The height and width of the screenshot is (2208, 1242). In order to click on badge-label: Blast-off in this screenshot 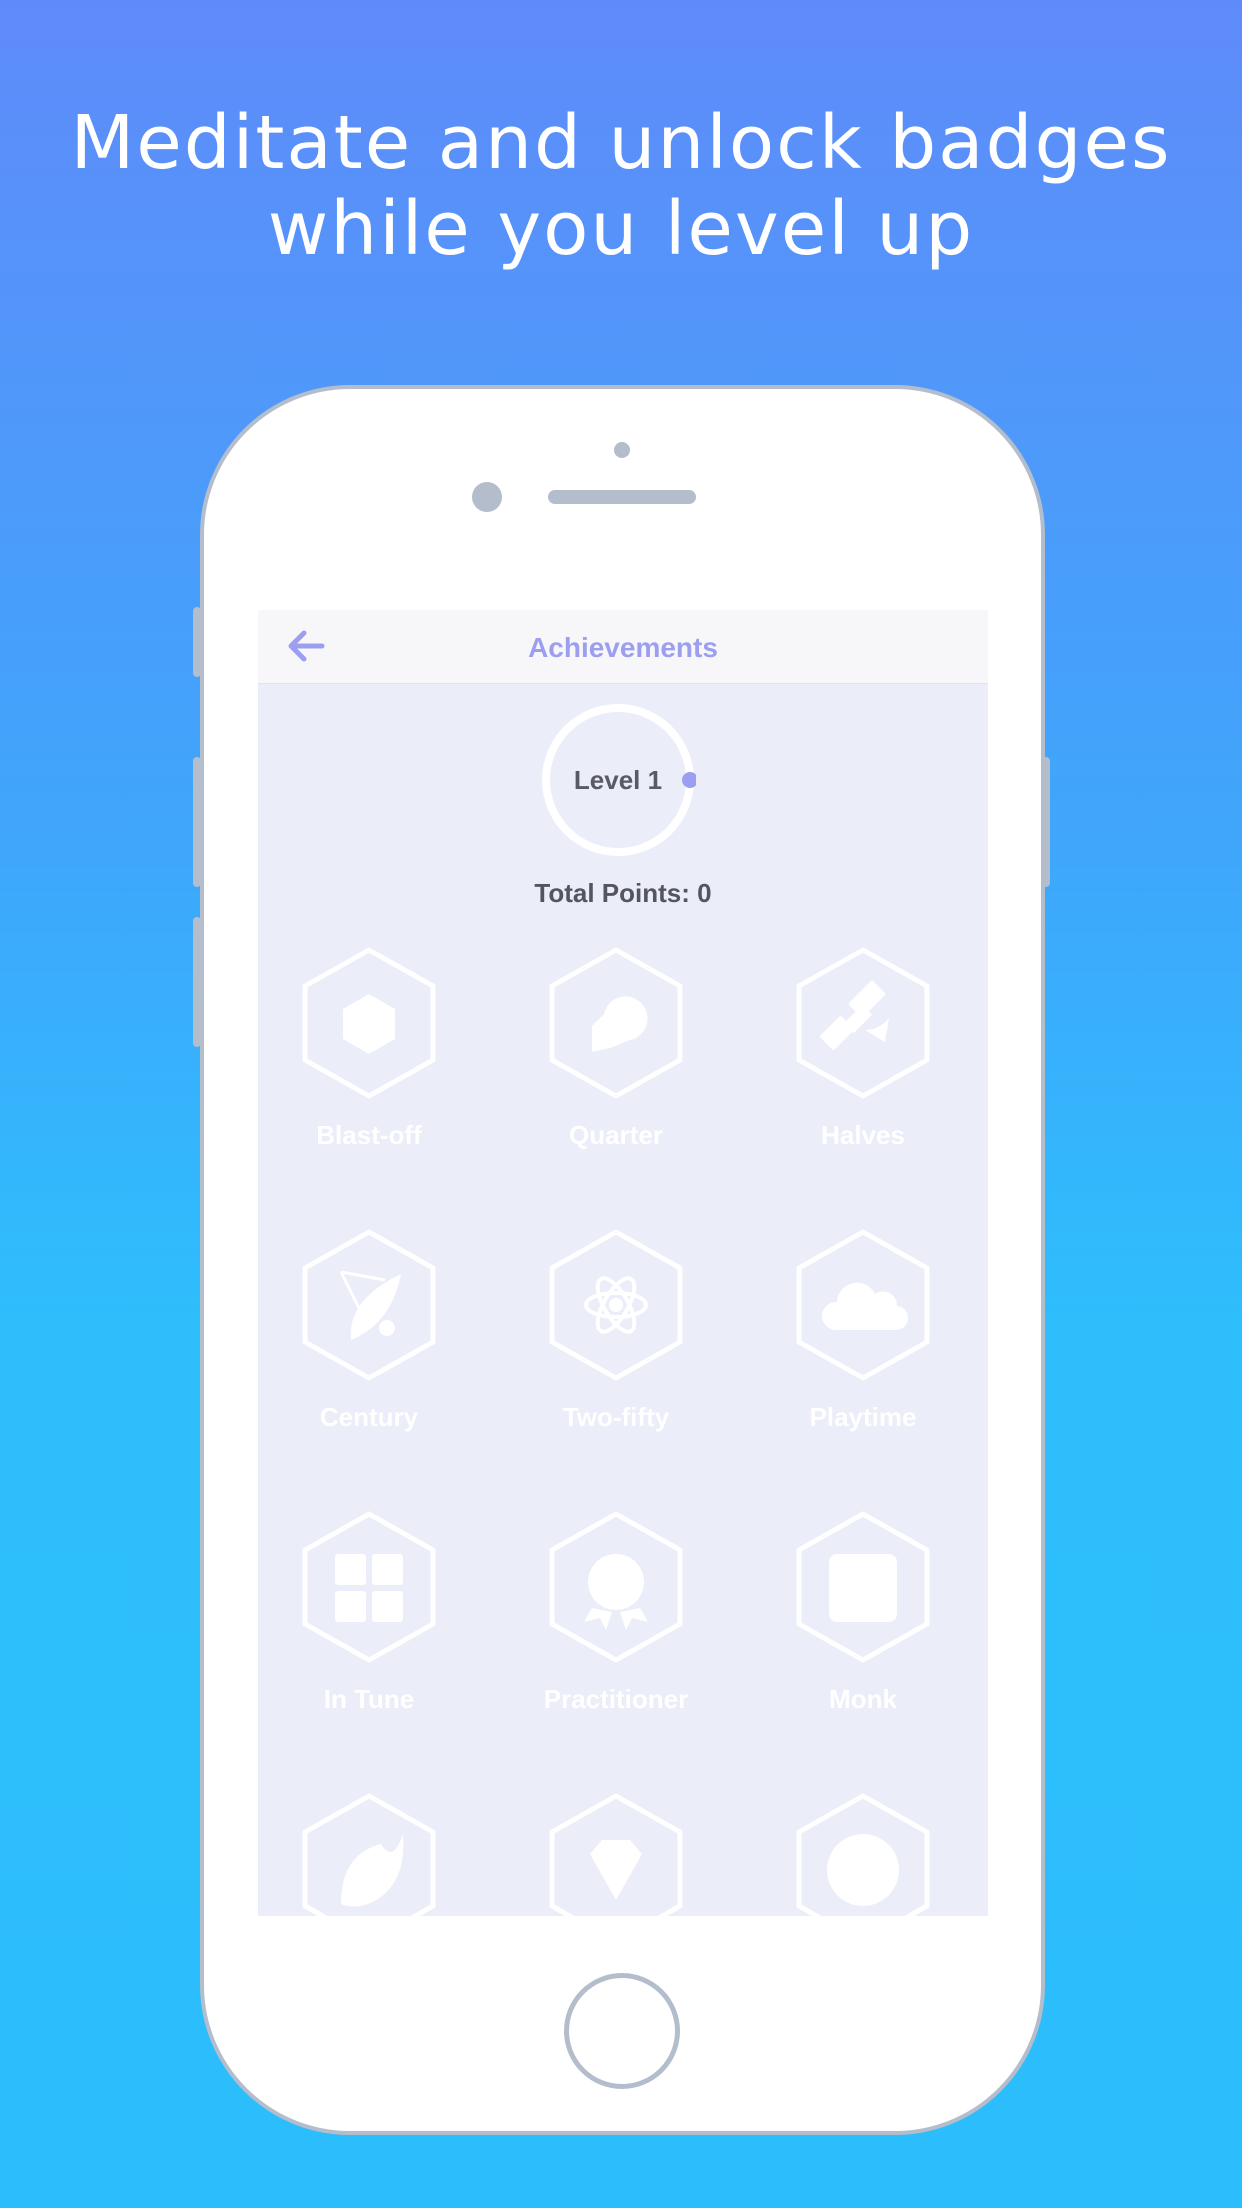, I will do `click(369, 1135)`.